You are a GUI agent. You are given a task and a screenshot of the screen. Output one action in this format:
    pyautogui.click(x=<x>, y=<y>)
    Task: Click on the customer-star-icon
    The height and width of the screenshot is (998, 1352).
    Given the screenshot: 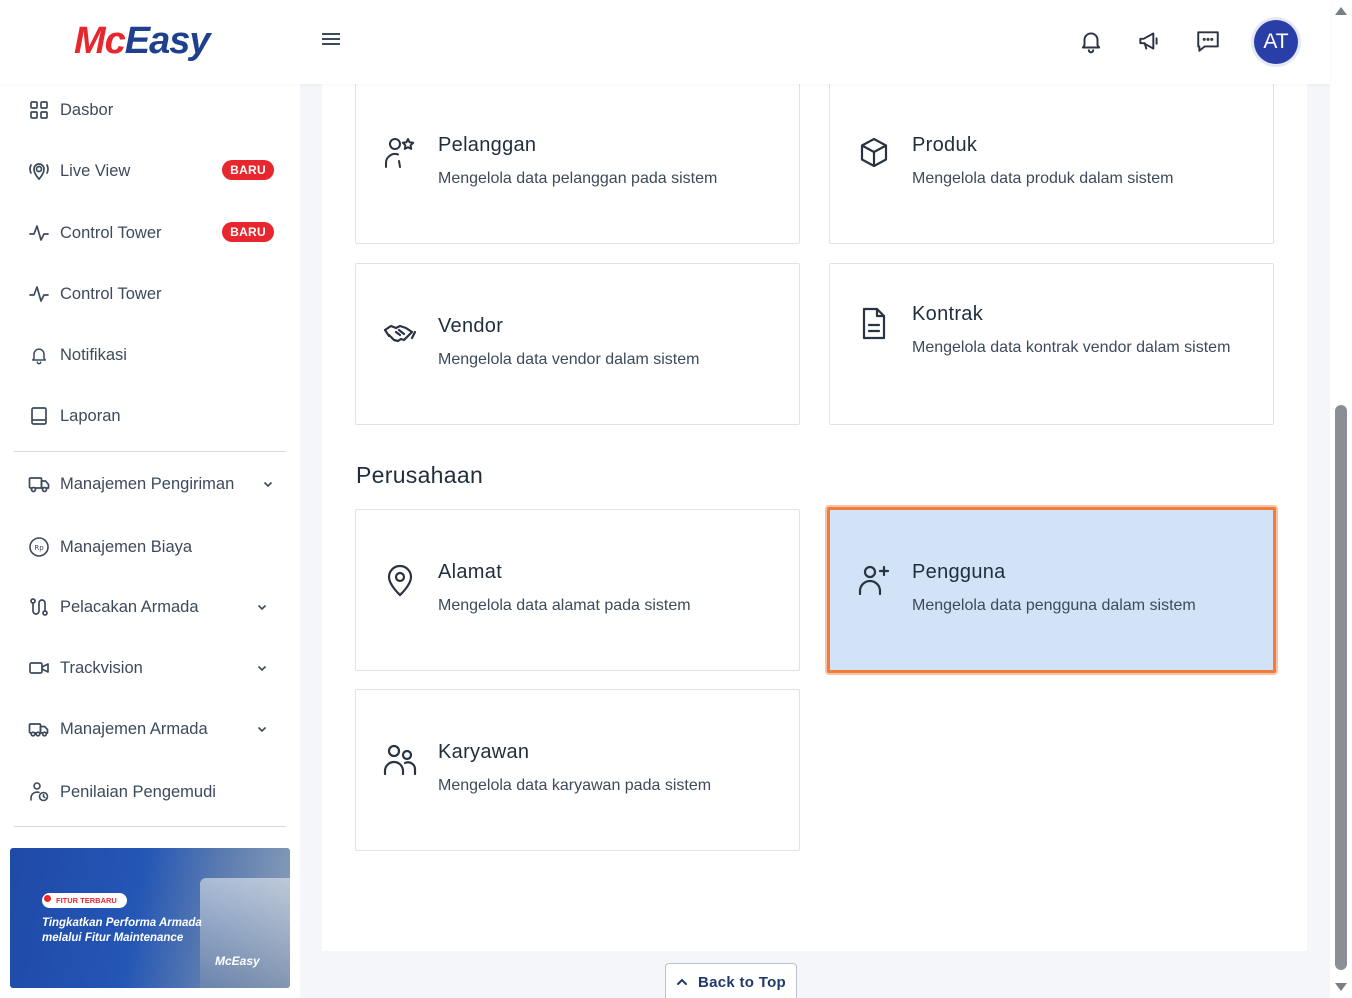 What is the action you would take?
    pyautogui.click(x=399, y=153)
    